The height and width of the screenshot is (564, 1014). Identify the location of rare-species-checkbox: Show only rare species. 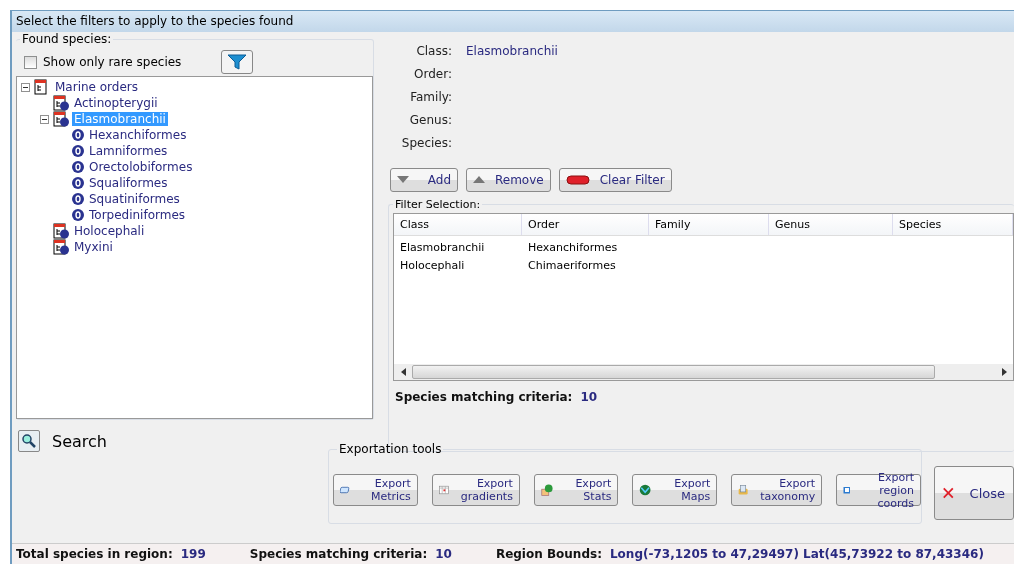
(103, 62).